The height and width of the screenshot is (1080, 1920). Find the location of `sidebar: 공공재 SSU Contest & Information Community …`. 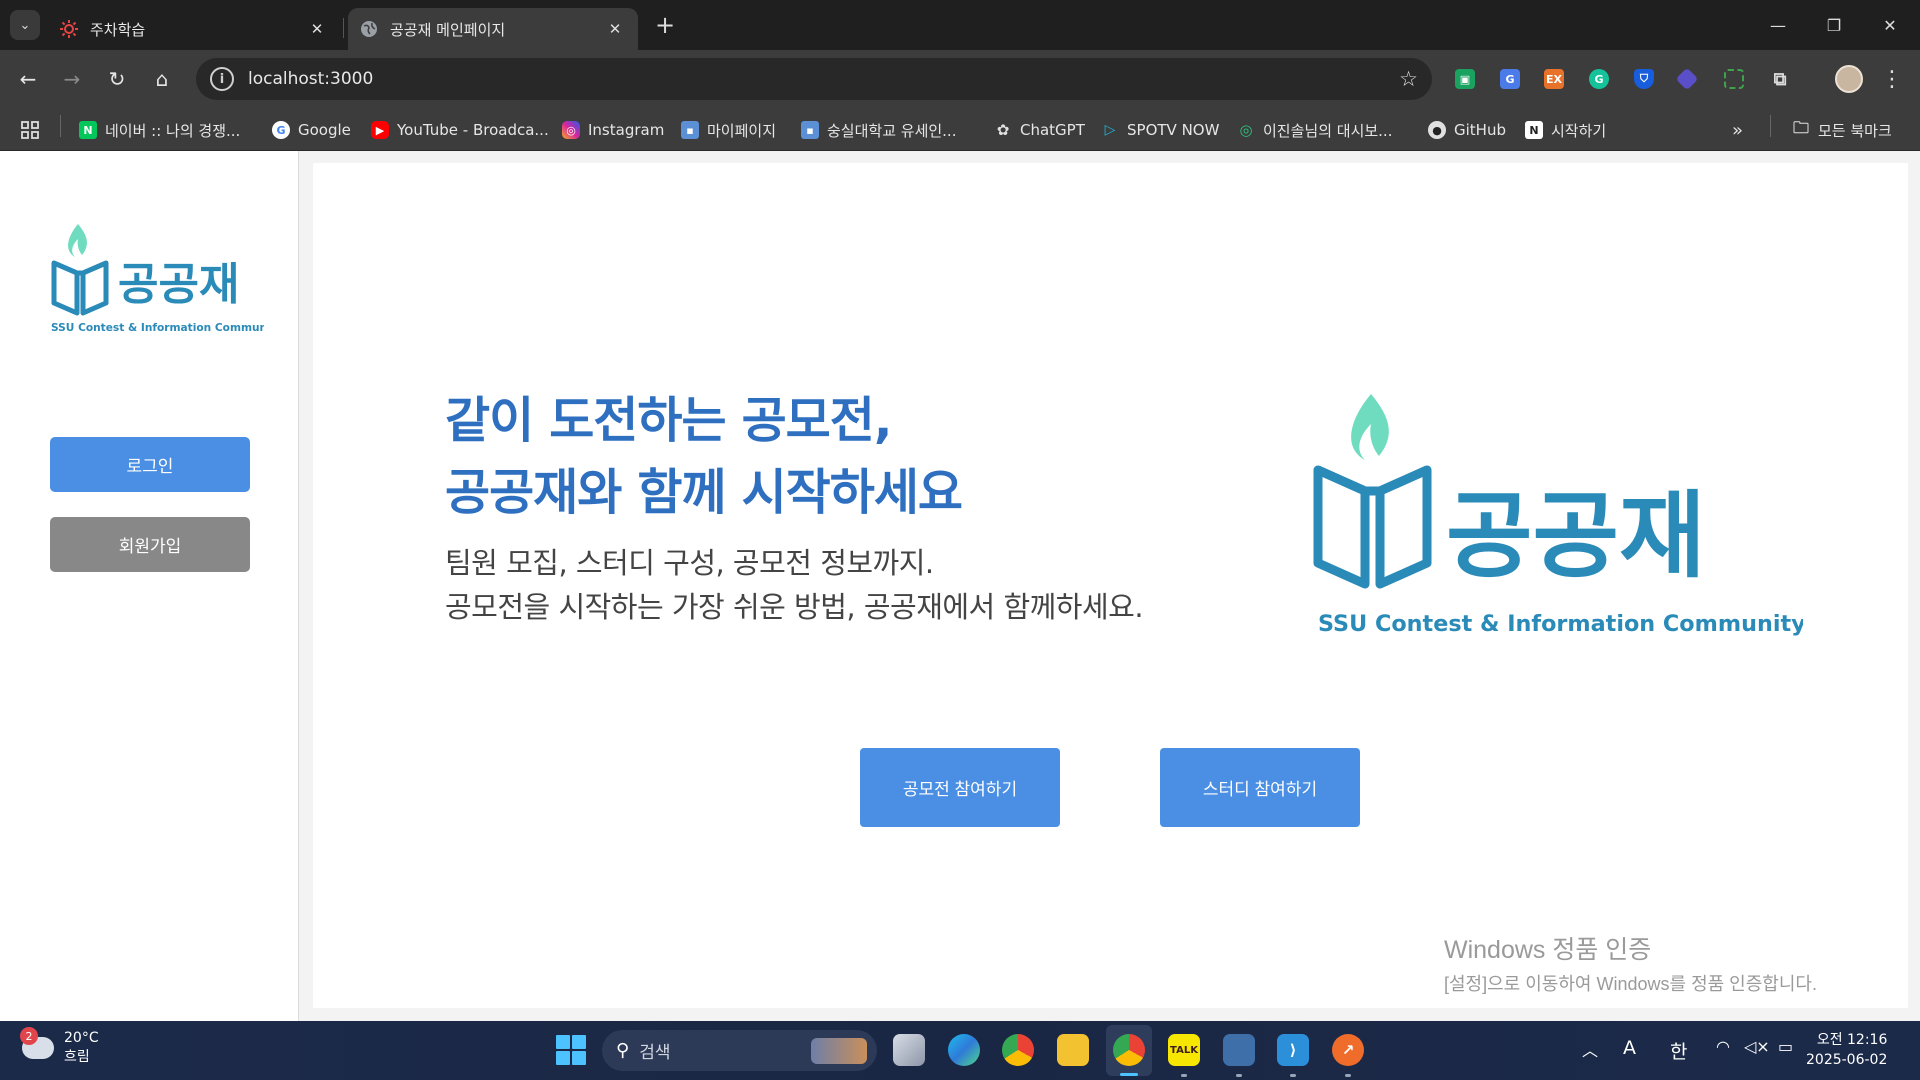

sidebar: 공공재 SSU Contest & Information Community … is located at coordinates (149, 586).